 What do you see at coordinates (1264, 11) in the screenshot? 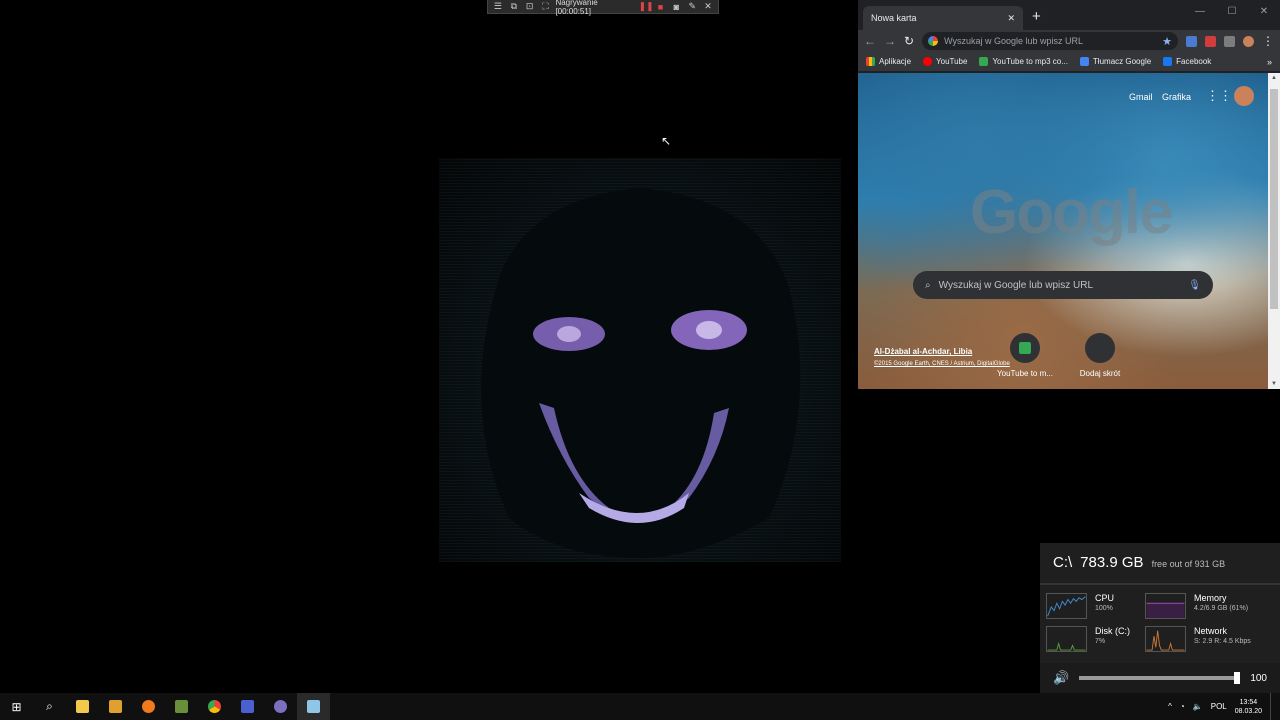
I see `window-close-icon: ✕` at bounding box center [1264, 11].